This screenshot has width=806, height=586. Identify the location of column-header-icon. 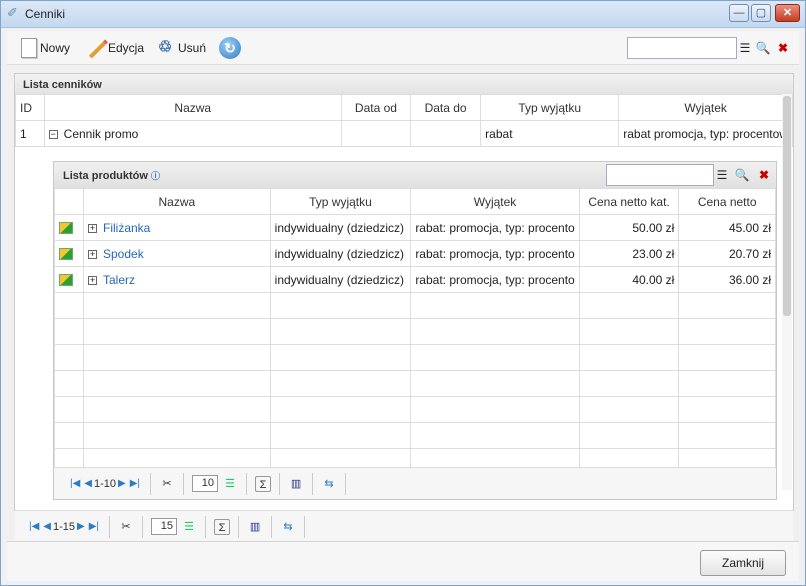
(69, 201).